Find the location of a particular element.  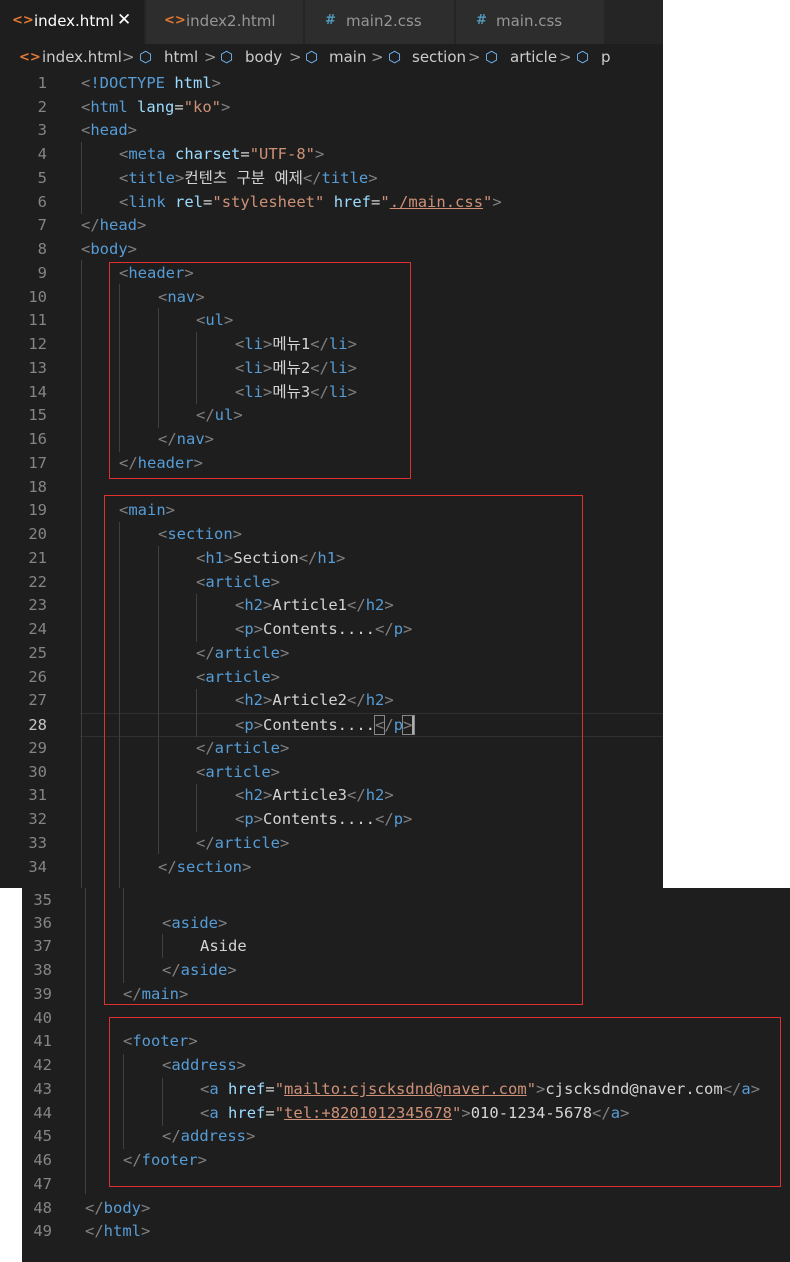

tab-main-css: # main.css is located at coordinates (530, 22).